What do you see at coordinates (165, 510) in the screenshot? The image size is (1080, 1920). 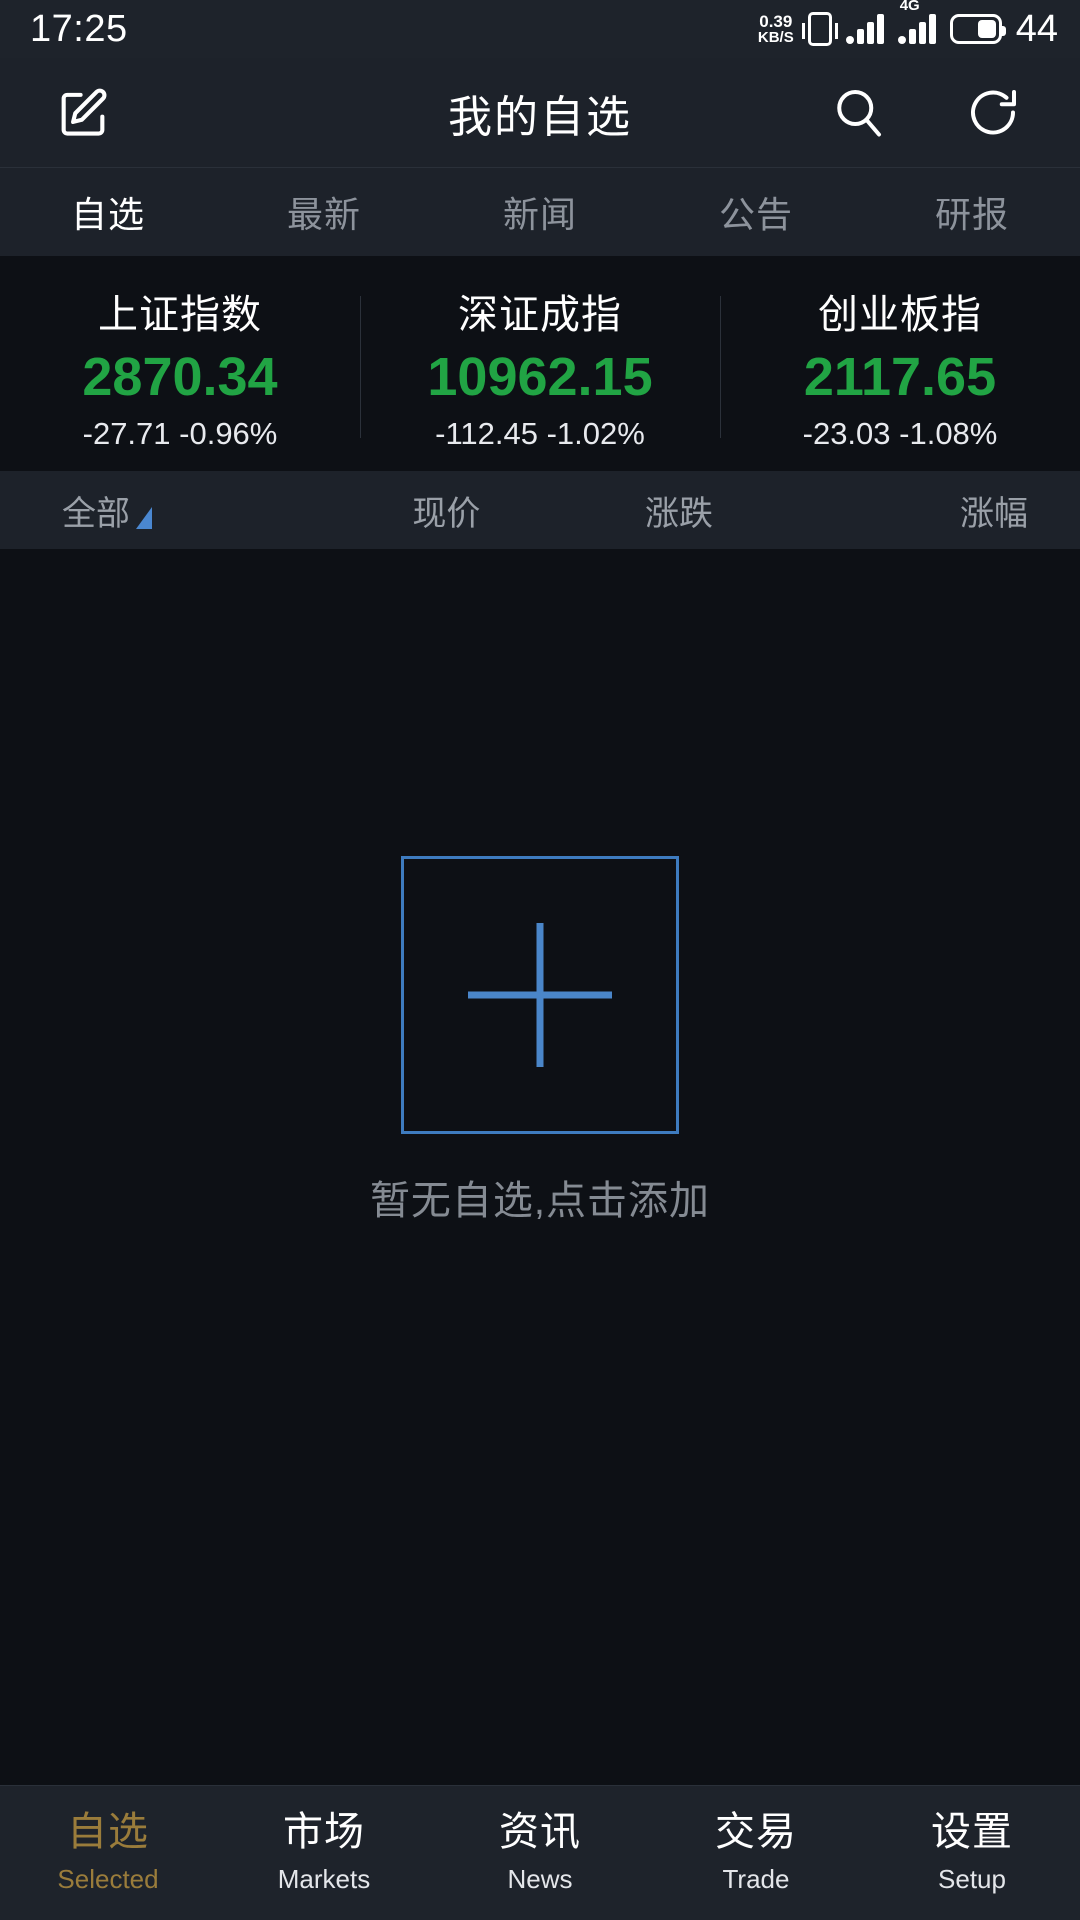 I see `filter-all-button: 全部` at bounding box center [165, 510].